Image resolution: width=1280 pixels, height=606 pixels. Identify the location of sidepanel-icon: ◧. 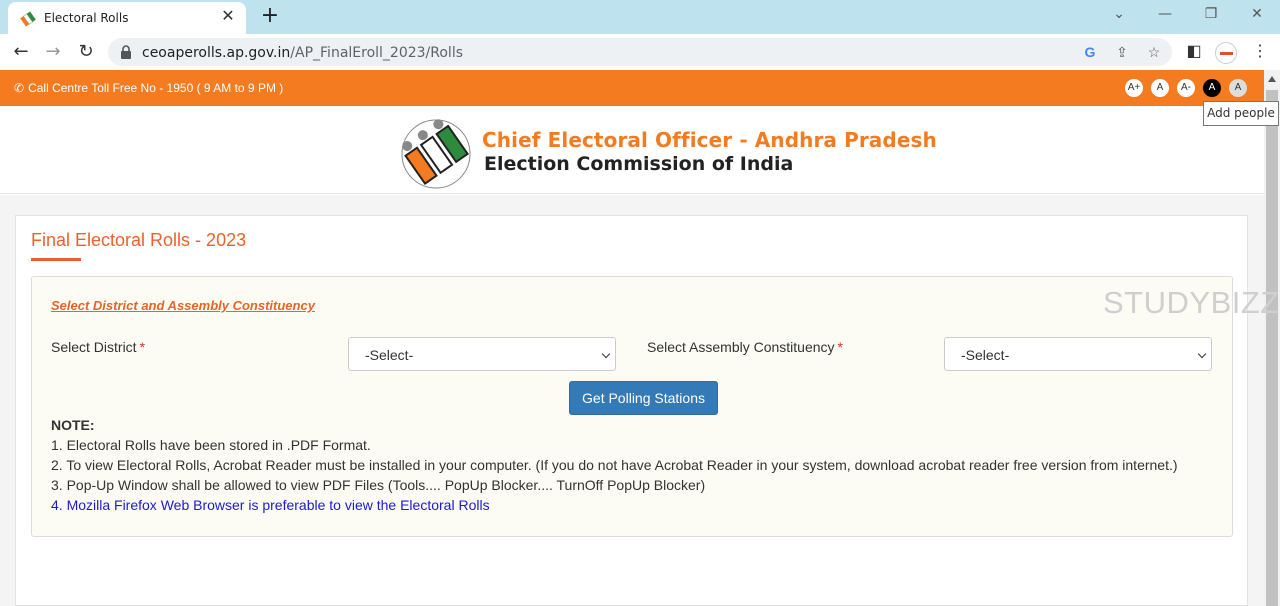
(1194, 52).